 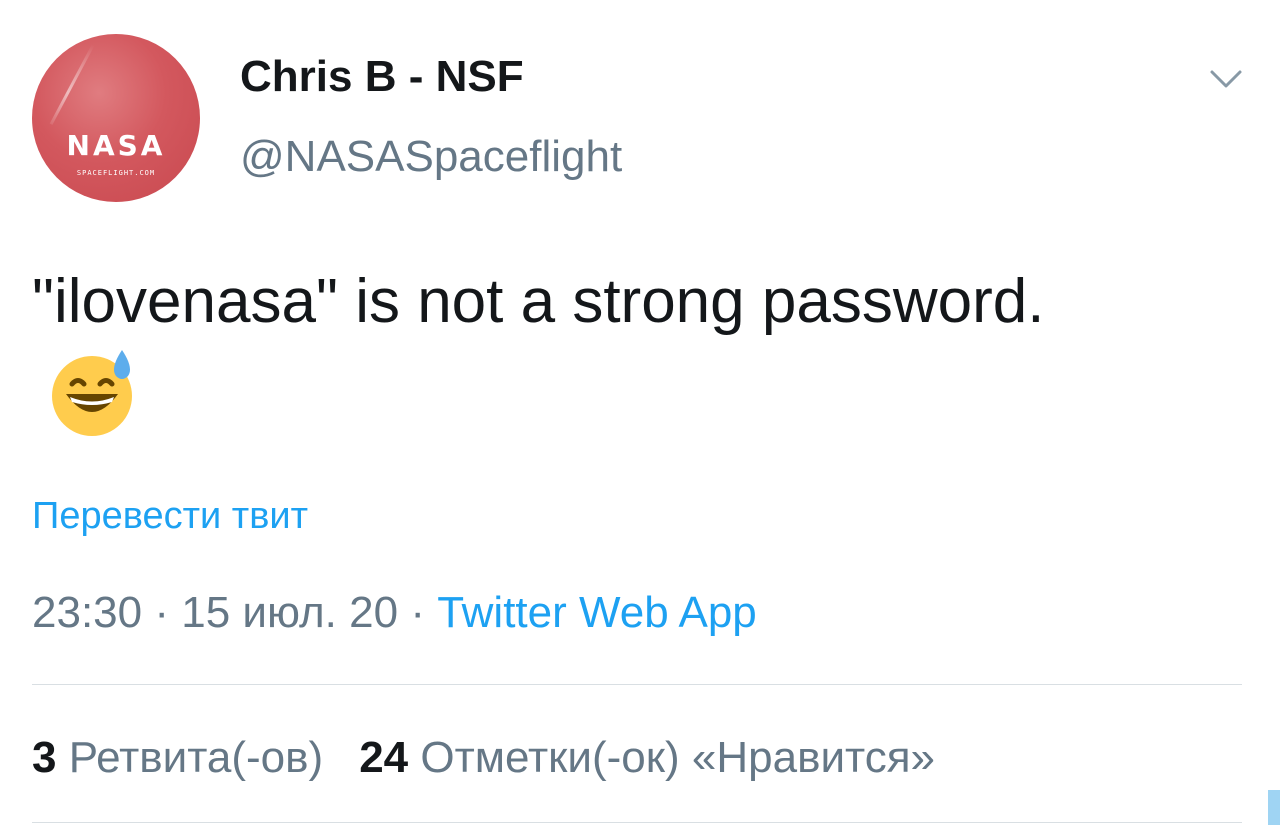 What do you see at coordinates (72, 84) in the screenshot?
I see `rocket-streak` at bounding box center [72, 84].